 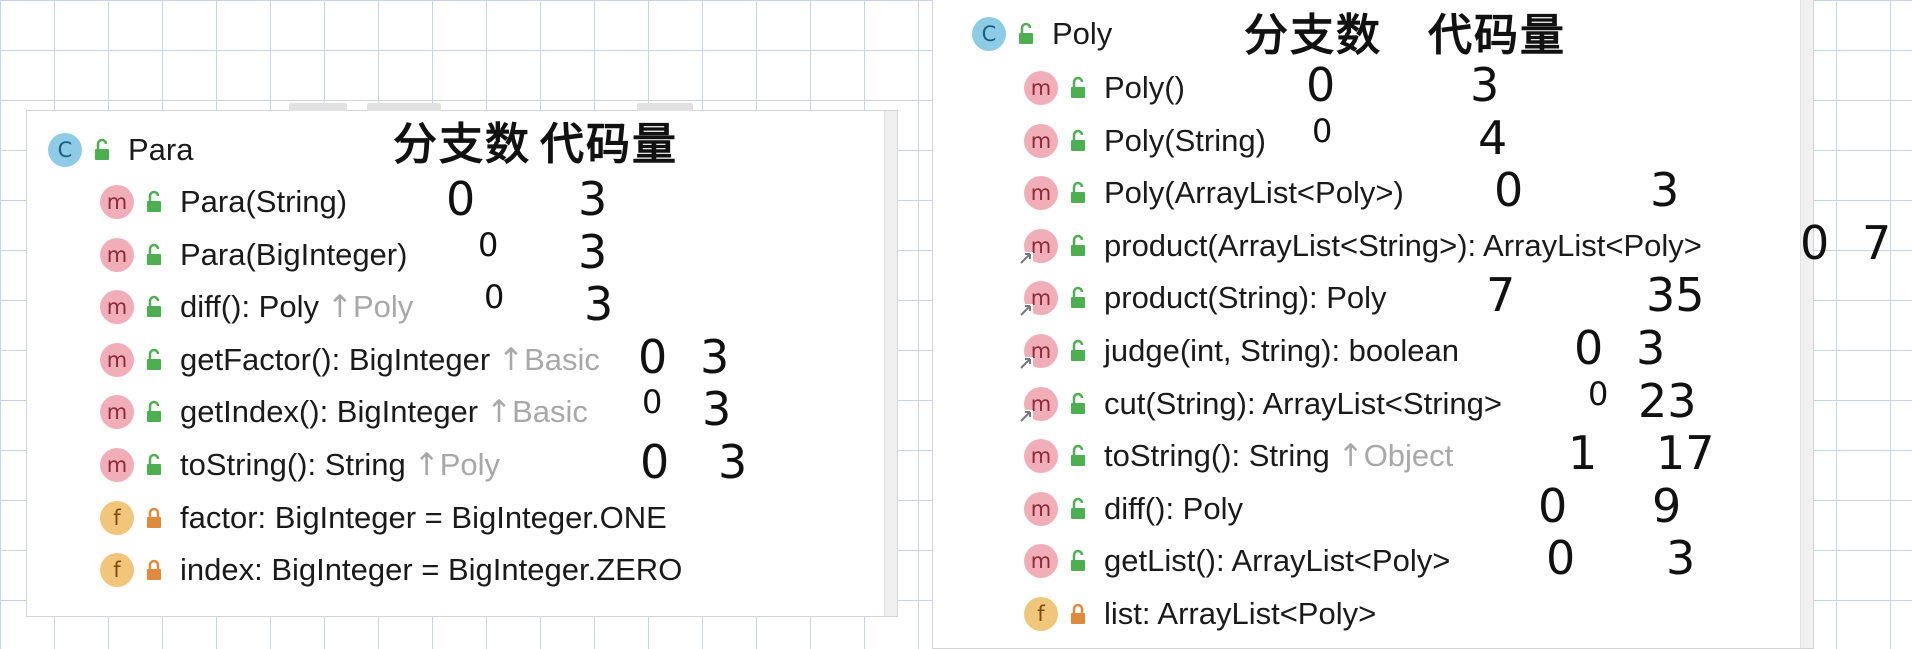 I want to click on field-node: f factor: BigInteger = BigInteger.ONE, so click(x=383, y=518).